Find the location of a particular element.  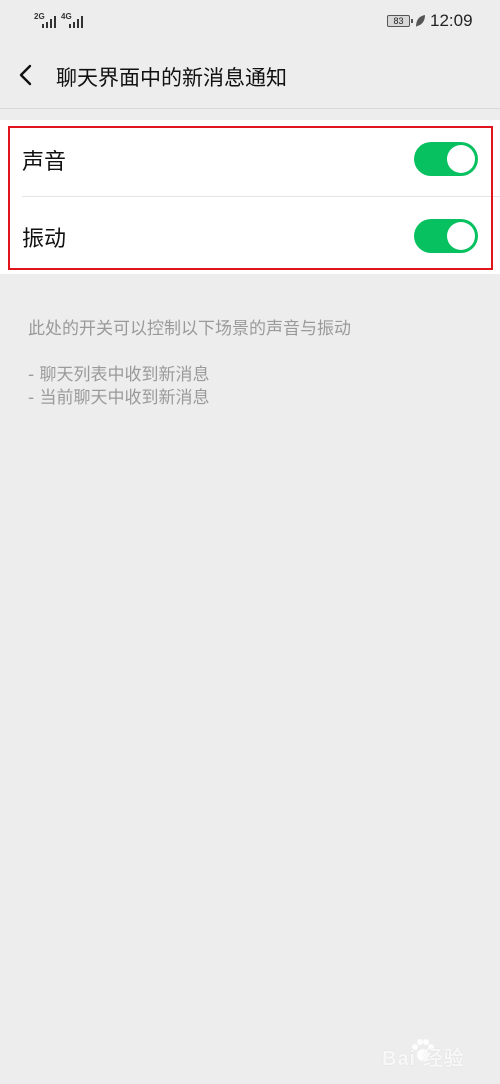

watermark: Bai 经验 is located at coordinates (437, 1054).